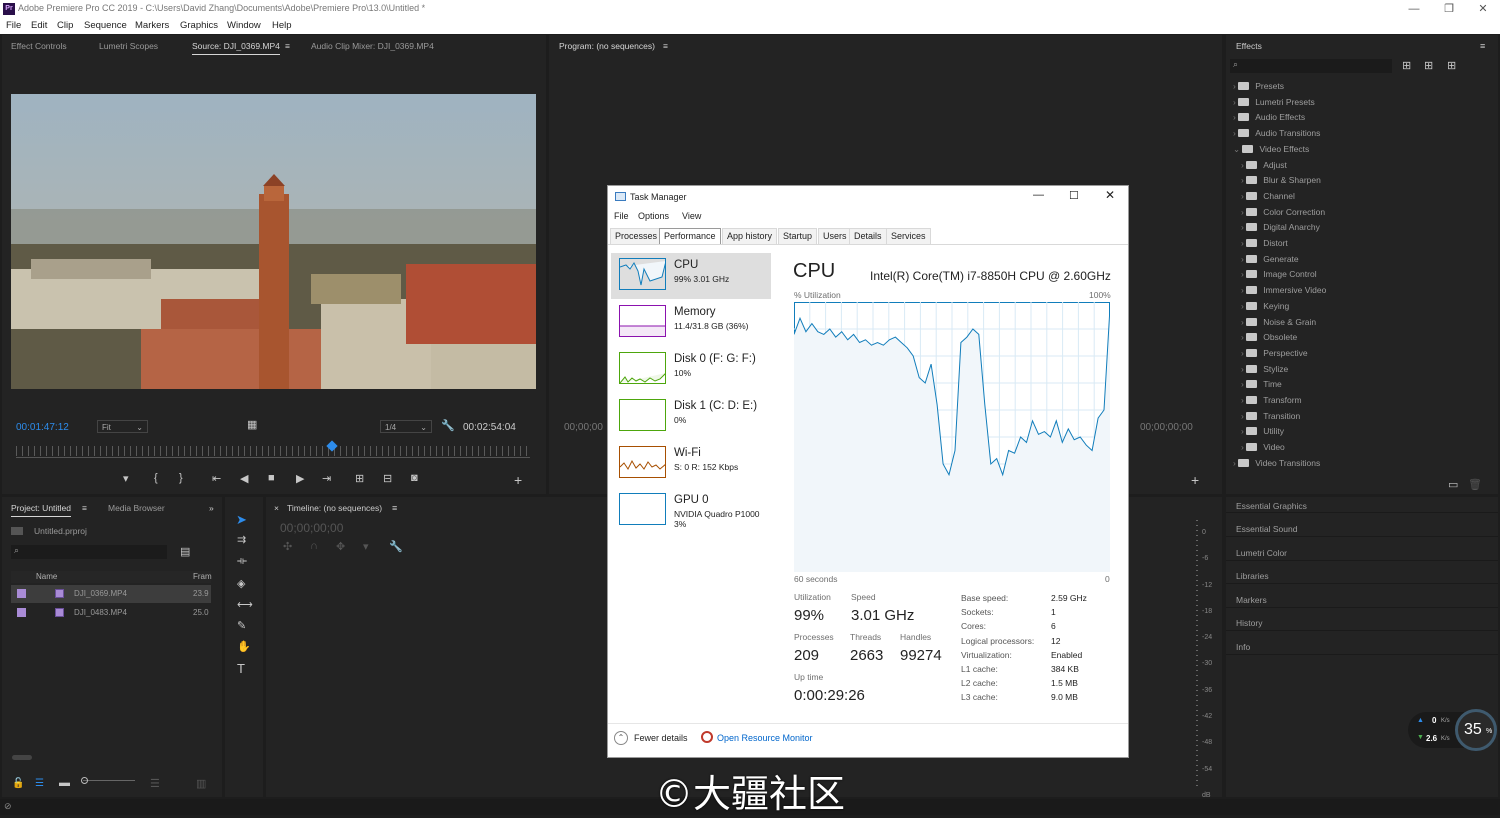 The width and height of the screenshot is (1500, 818). I want to click on menu-file: File, so click(13, 25).